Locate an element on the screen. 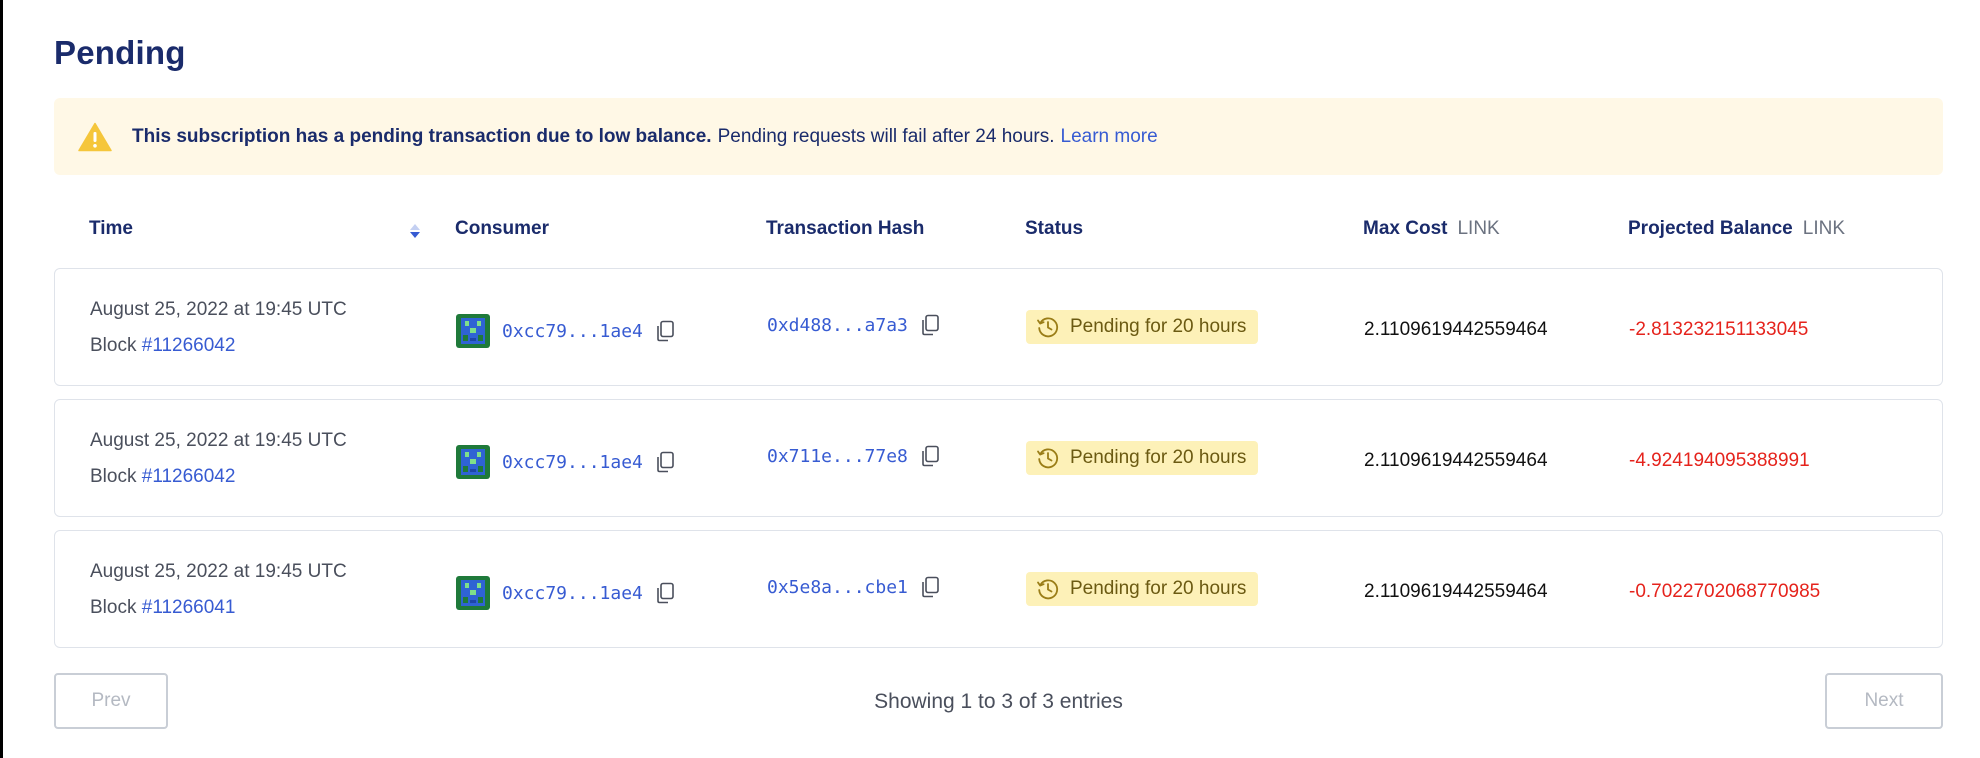  max-cost-unit: LINK is located at coordinates (1478, 228).